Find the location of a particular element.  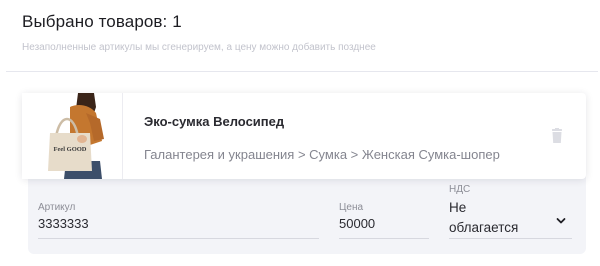

vat-underline is located at coordinates (510, 238).